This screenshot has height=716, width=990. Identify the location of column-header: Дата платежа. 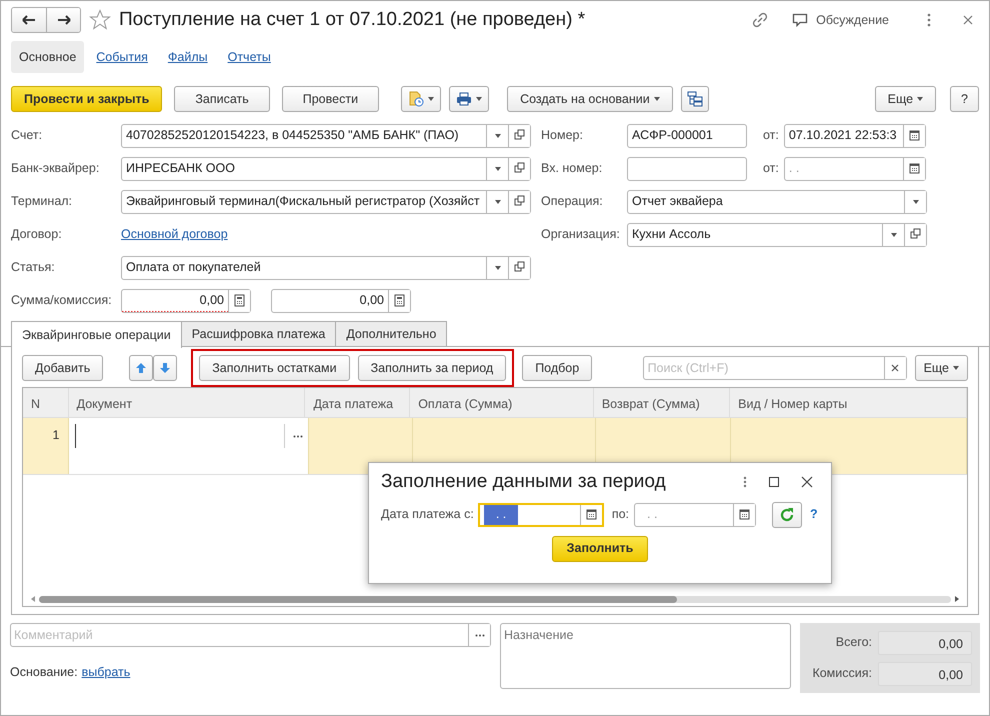
(357, 402).